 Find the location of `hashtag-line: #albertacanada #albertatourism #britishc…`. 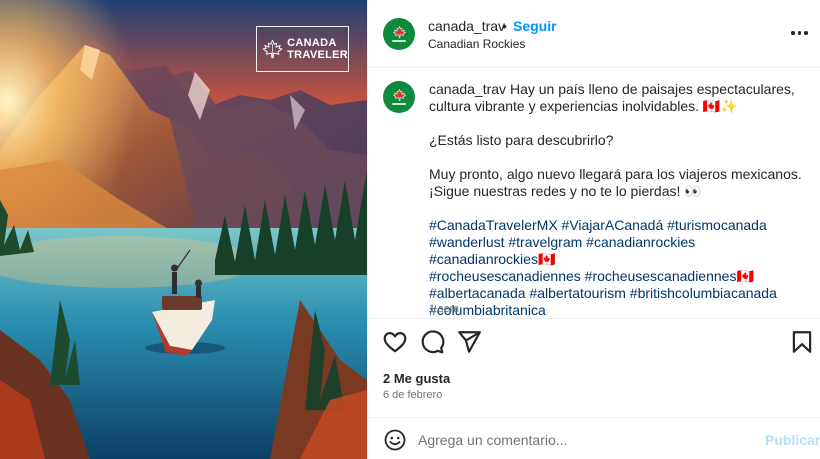

hashtag-line: #albertacanada #albertatourism #britishc… is located at coordinates (618, 293).